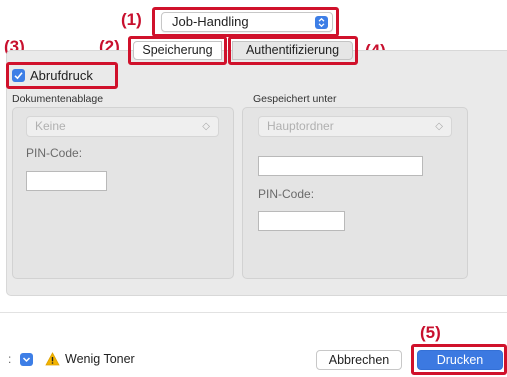  What do you see at coordinates (131, 19) in the screenshot?
I see `annotation-1: (1)` at bounding box center [131, 19].